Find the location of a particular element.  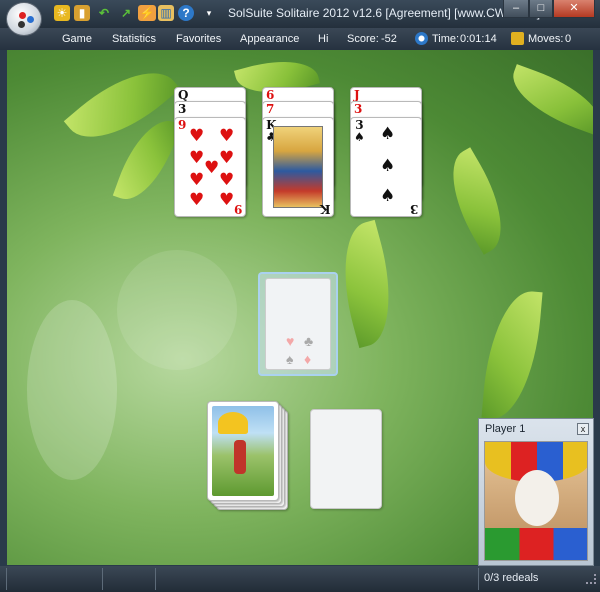

redo-icon: ↗ is located at coordinates (126, 13).